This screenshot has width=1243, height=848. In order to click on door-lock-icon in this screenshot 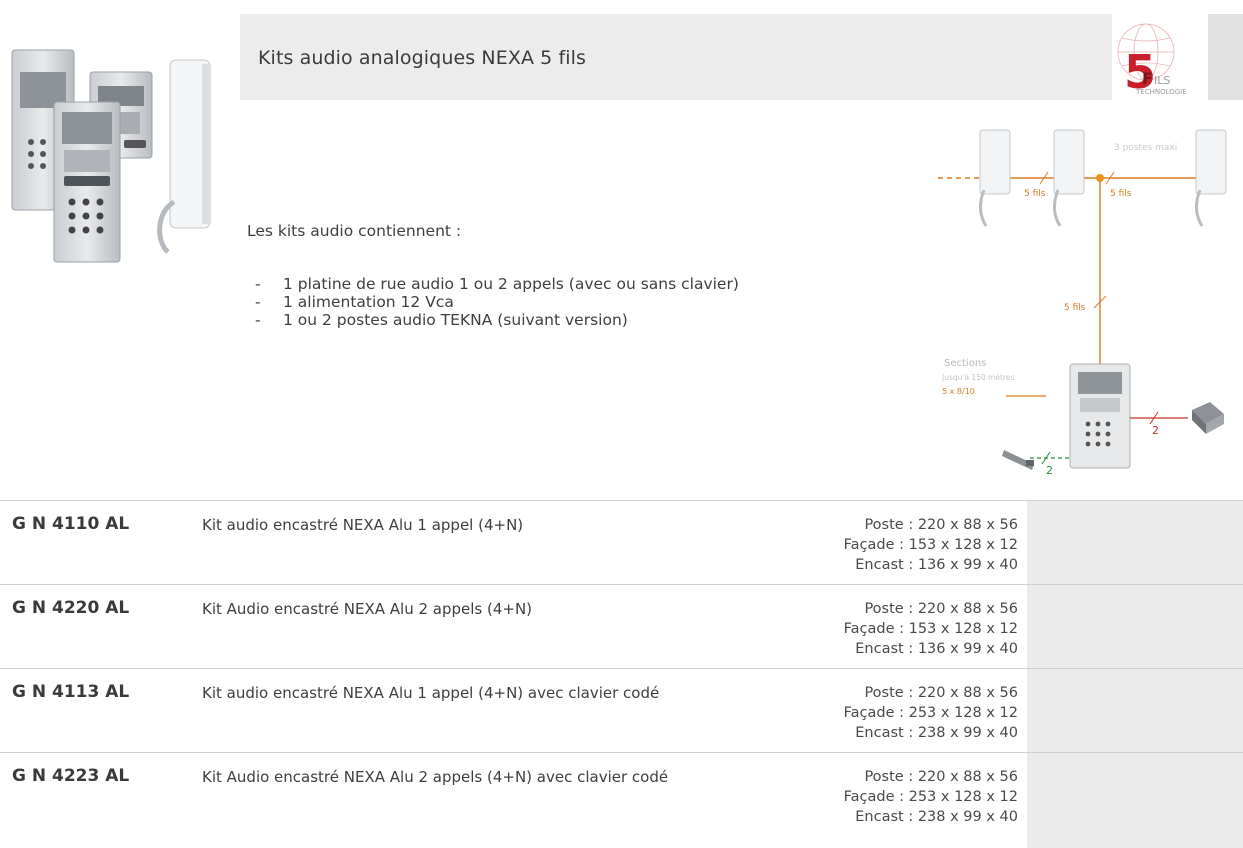, I will do `click(1018, 460)`.